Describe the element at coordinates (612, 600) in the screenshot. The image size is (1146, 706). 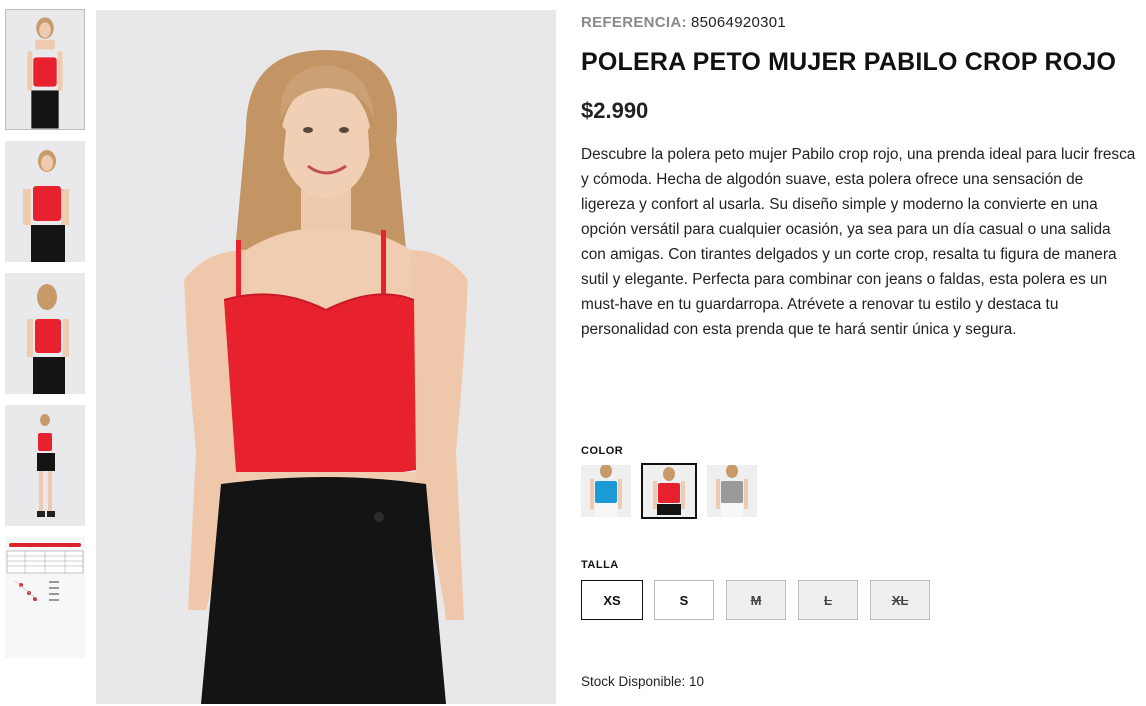
I see `size-option-xs: XS` at that location.